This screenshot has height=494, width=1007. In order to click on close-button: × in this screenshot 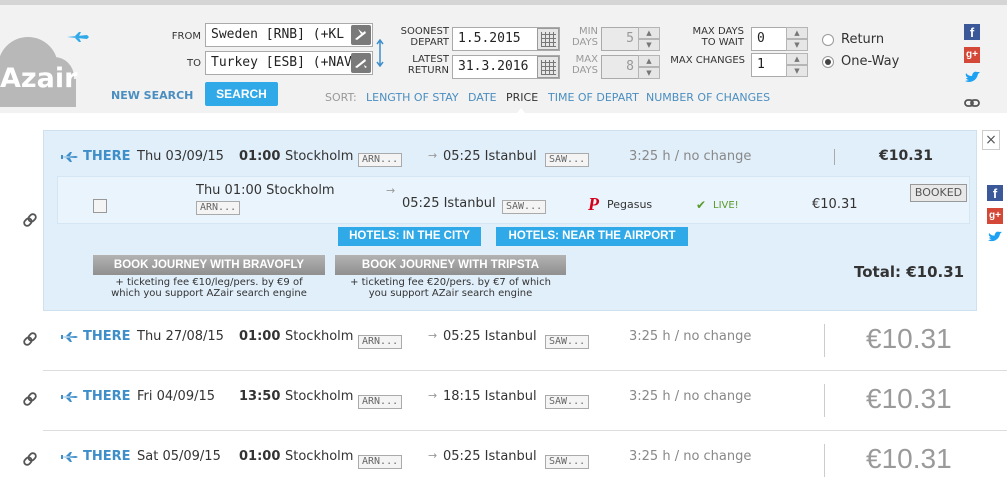, I will do `click(991, 140)`.